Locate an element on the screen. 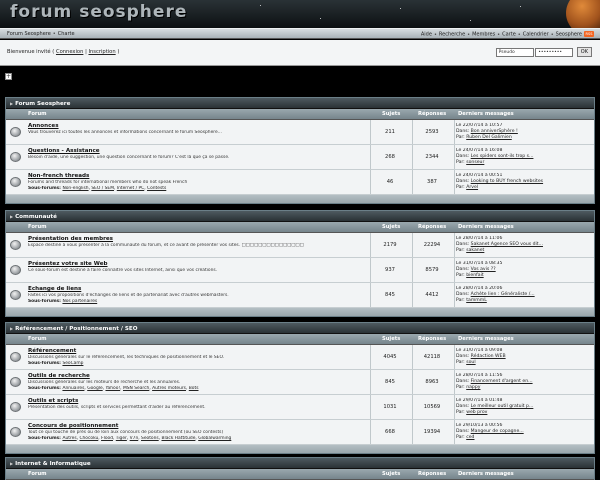 This screenshot has height=480, width=600. last-message-author: Par: nappy is located at coordinates (525, 388).